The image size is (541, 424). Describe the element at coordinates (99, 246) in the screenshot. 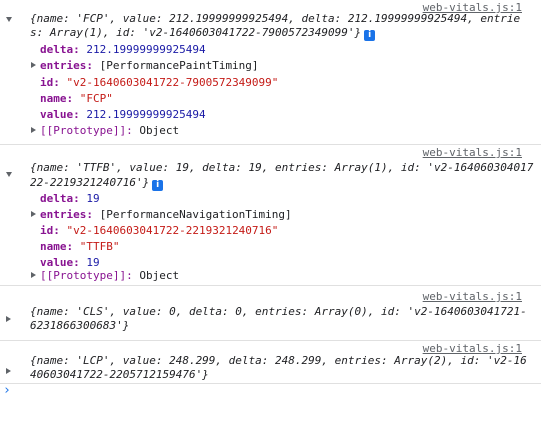

I see `property-value: "TTFB"` at that location.